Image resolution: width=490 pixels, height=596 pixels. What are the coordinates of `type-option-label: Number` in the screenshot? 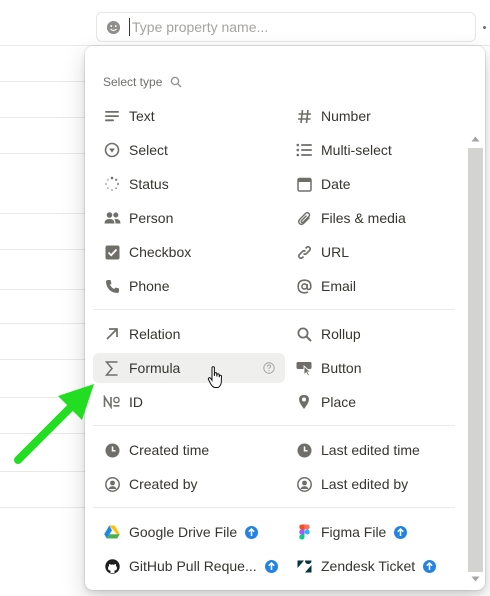 It's located at (346, 116).